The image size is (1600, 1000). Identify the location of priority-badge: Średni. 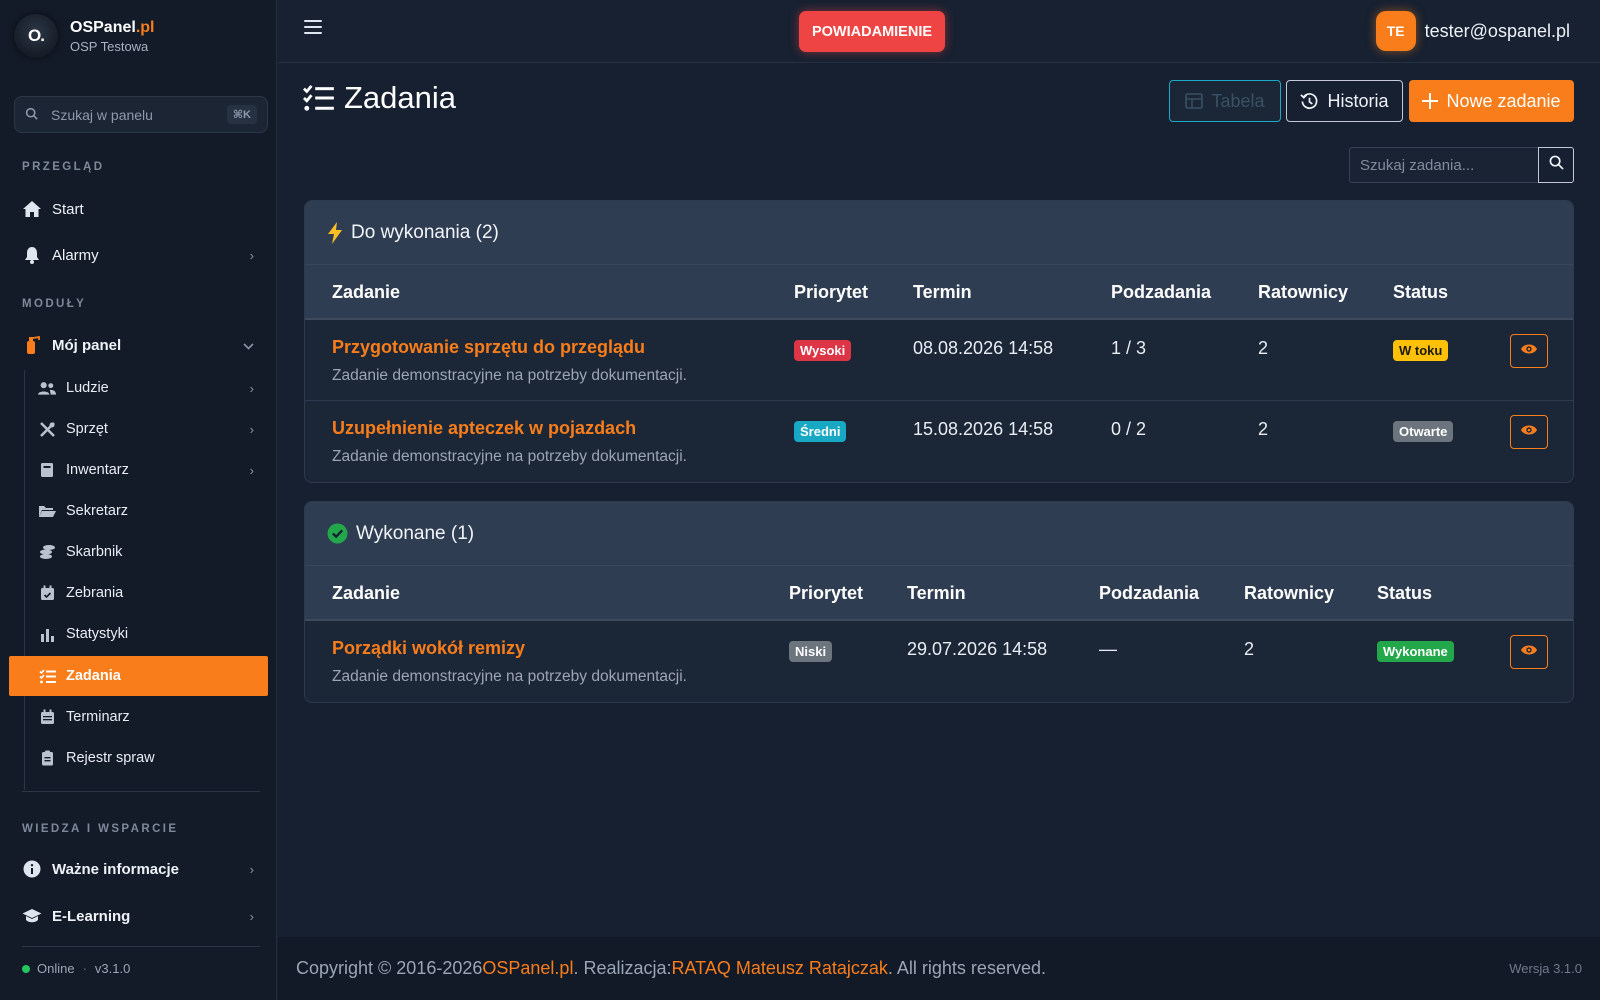
(820, 431).